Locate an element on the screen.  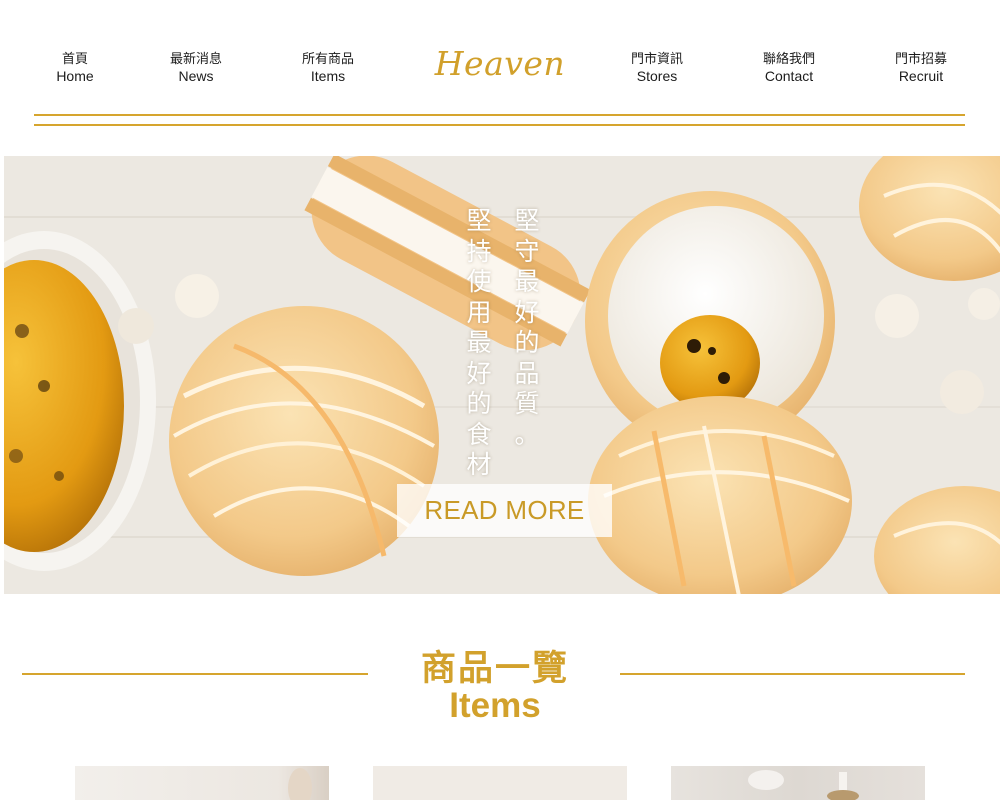
slogan-char: 使 is located at coordinates (479, 281).